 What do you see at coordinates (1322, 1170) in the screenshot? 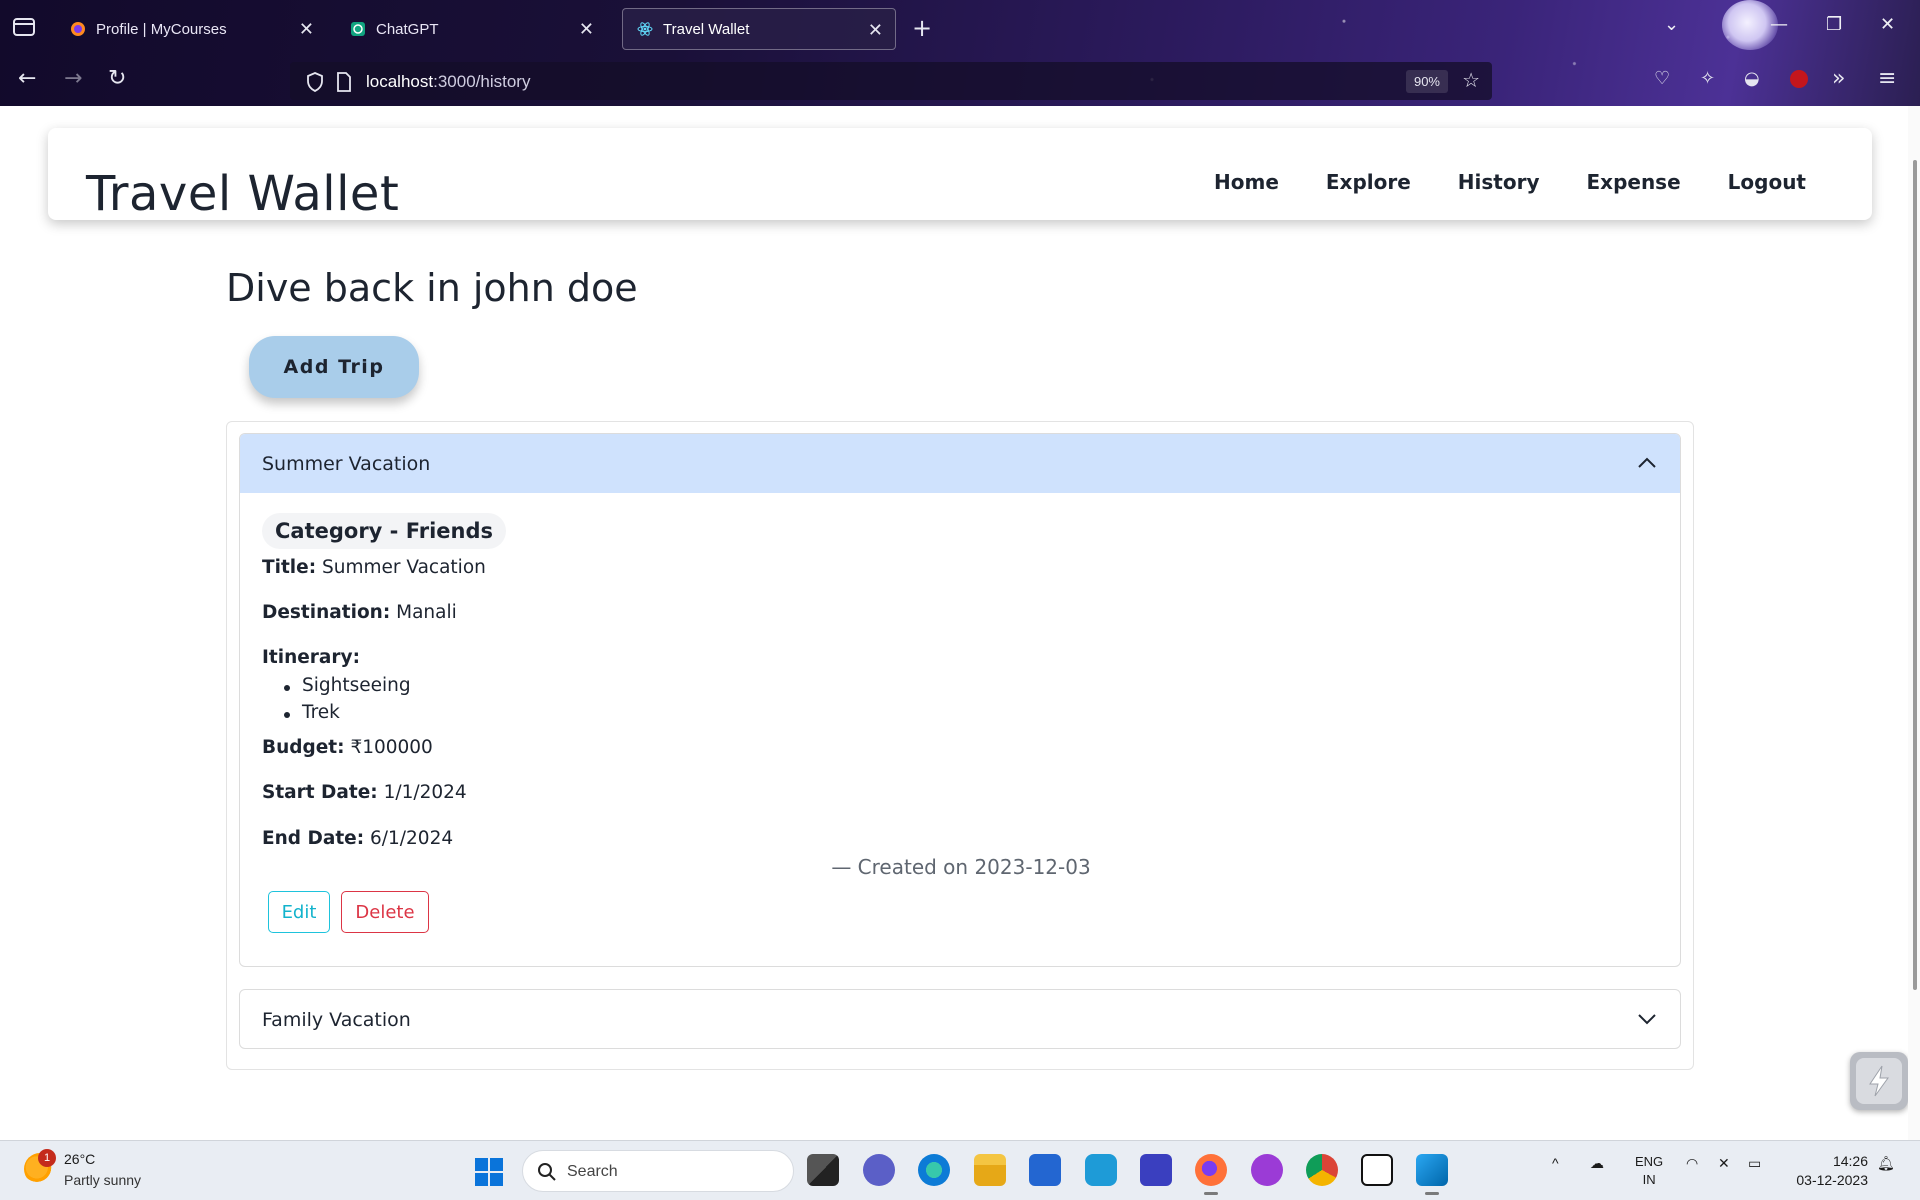
I see `chrome-icon` at bounding box center [1322, 1170].